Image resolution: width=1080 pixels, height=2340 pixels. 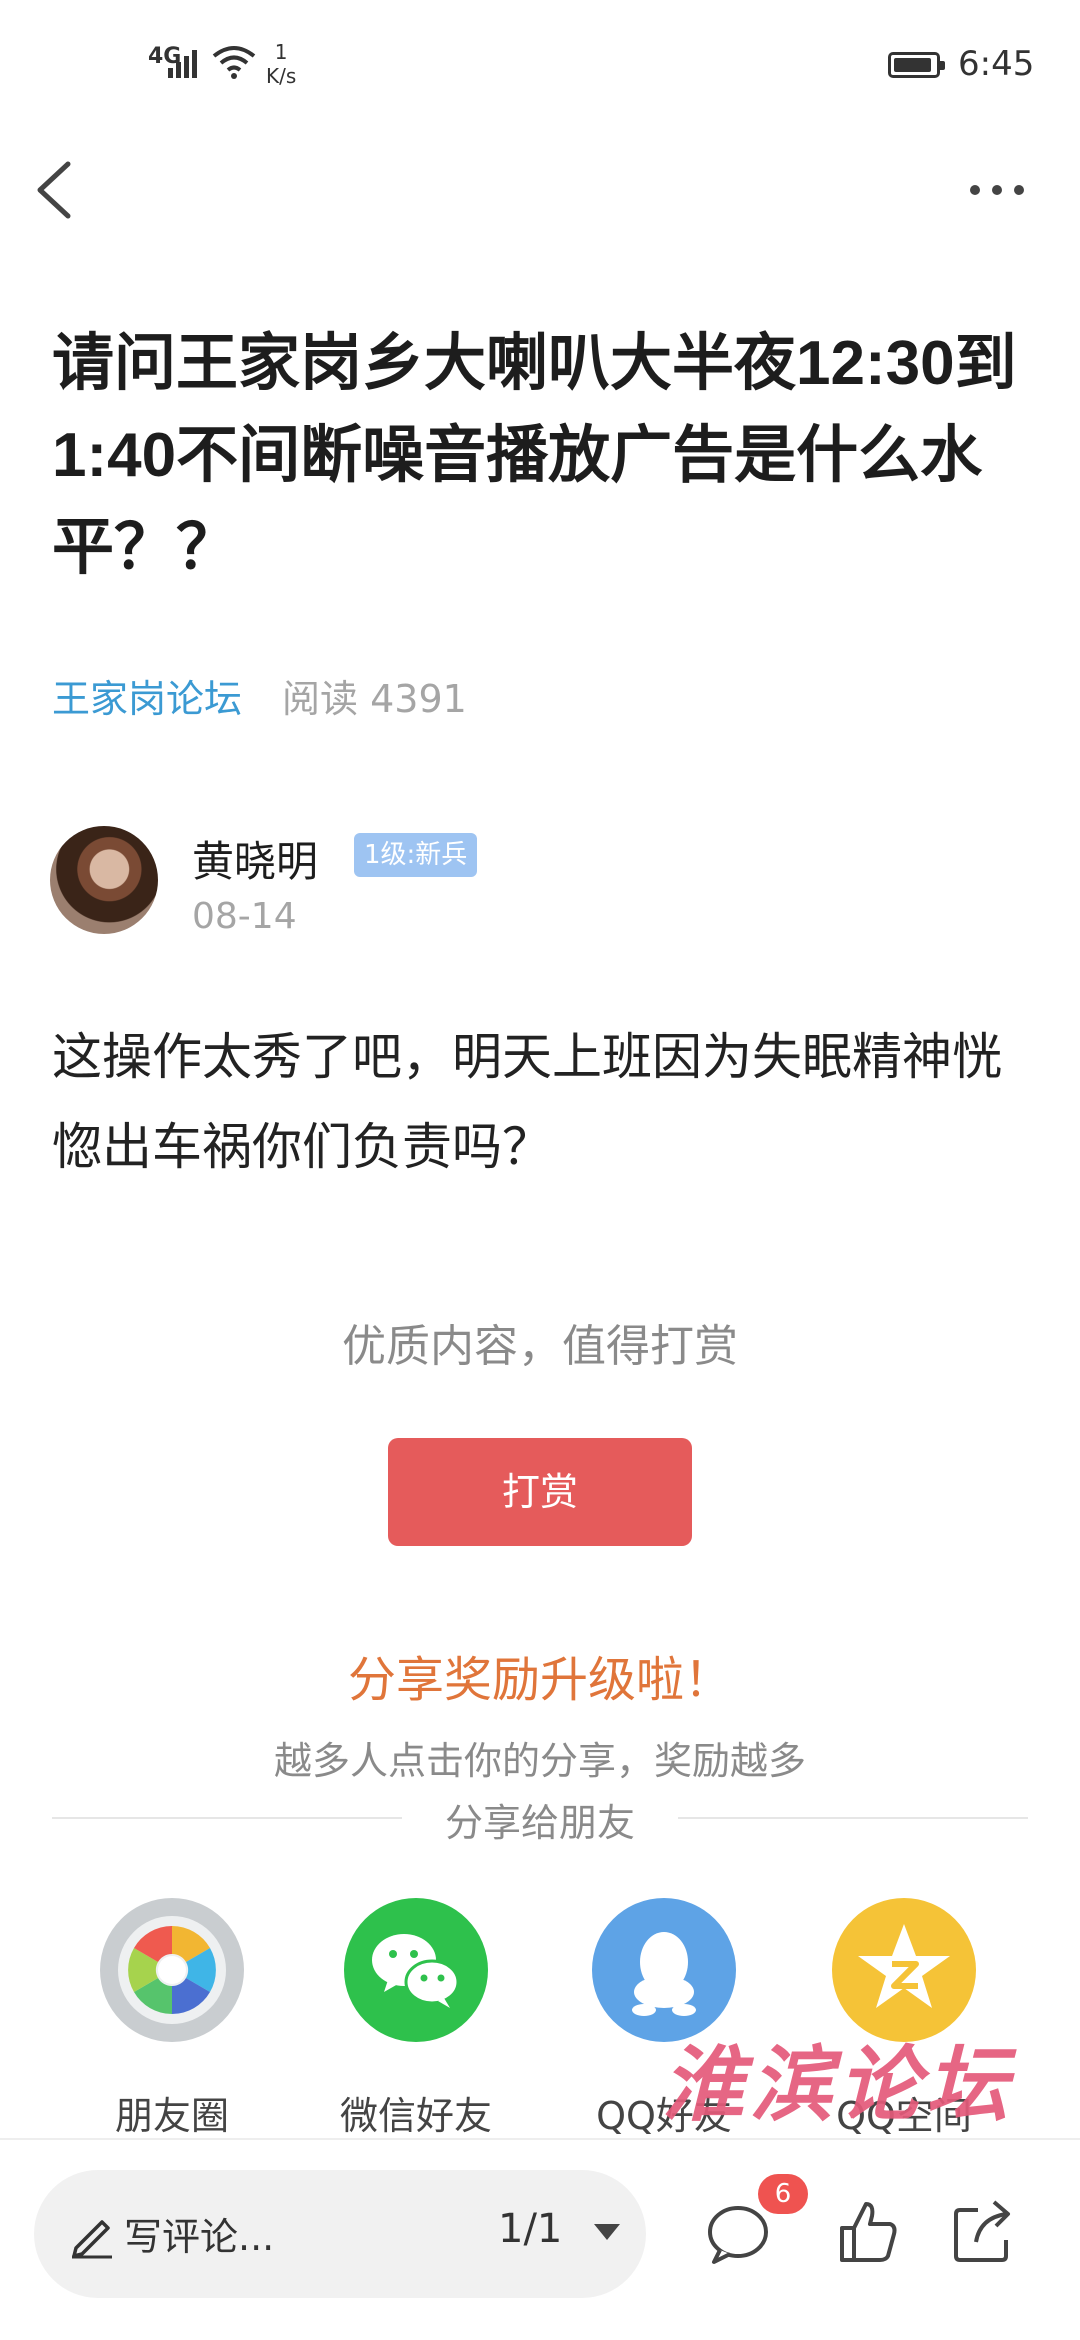 I want to click on post-date: 08-14, so click(x=244, y=916).